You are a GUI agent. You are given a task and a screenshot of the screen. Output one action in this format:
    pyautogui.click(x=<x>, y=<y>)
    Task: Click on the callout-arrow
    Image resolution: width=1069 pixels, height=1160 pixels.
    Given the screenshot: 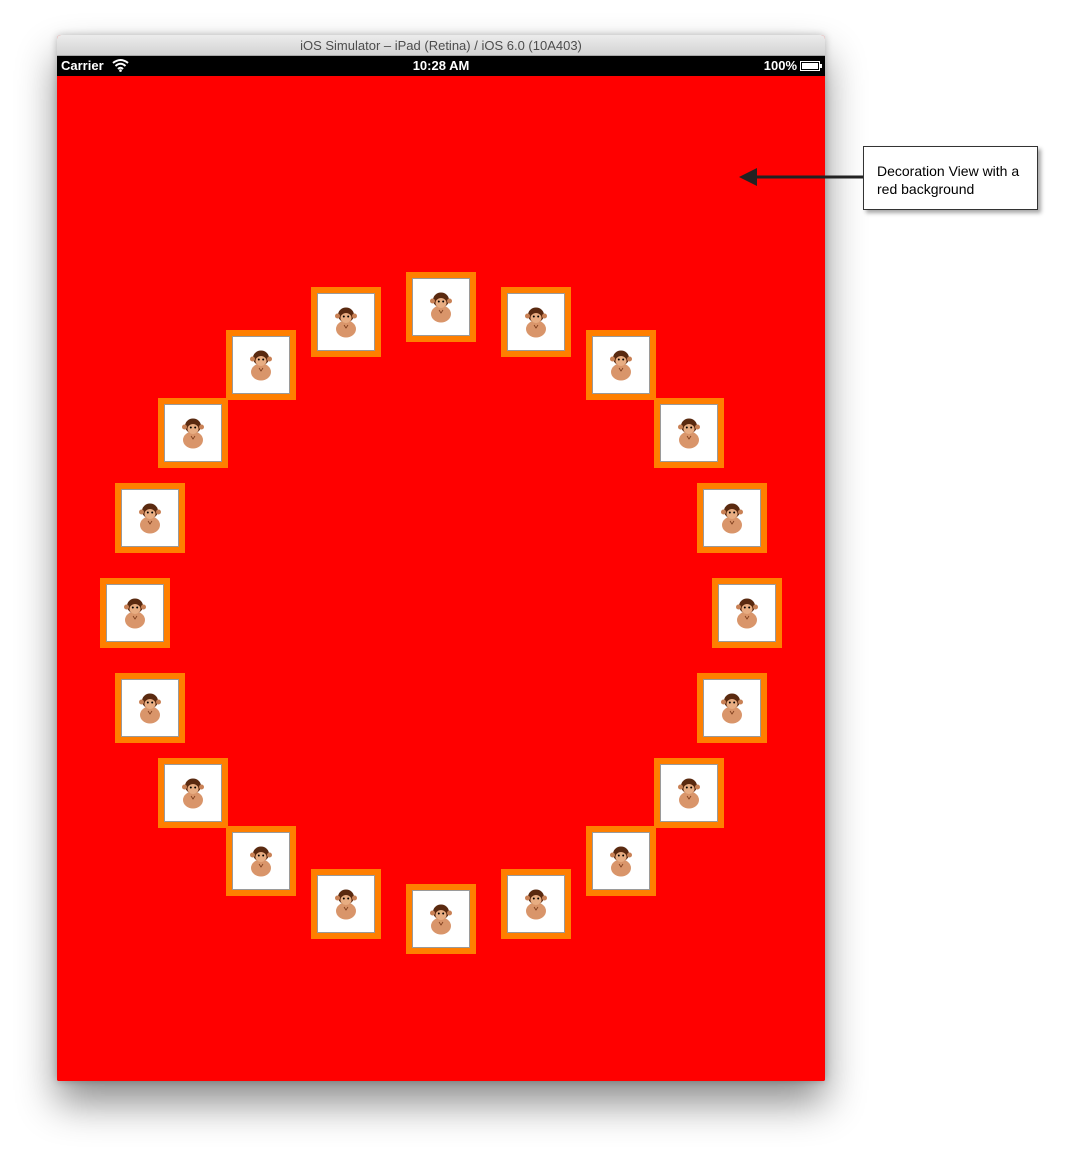 What is the action you would take?
    pyautogui.click(x=801, y=177)
    